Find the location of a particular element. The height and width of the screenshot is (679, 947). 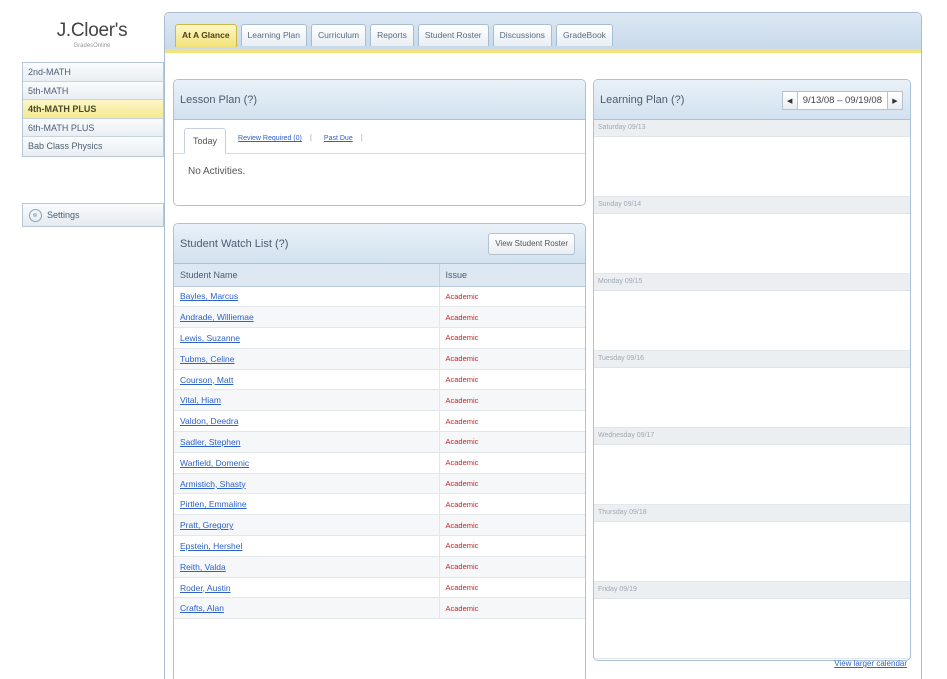

table-row: Valdon, Deedra Academic is located at coordinates (379, 421).